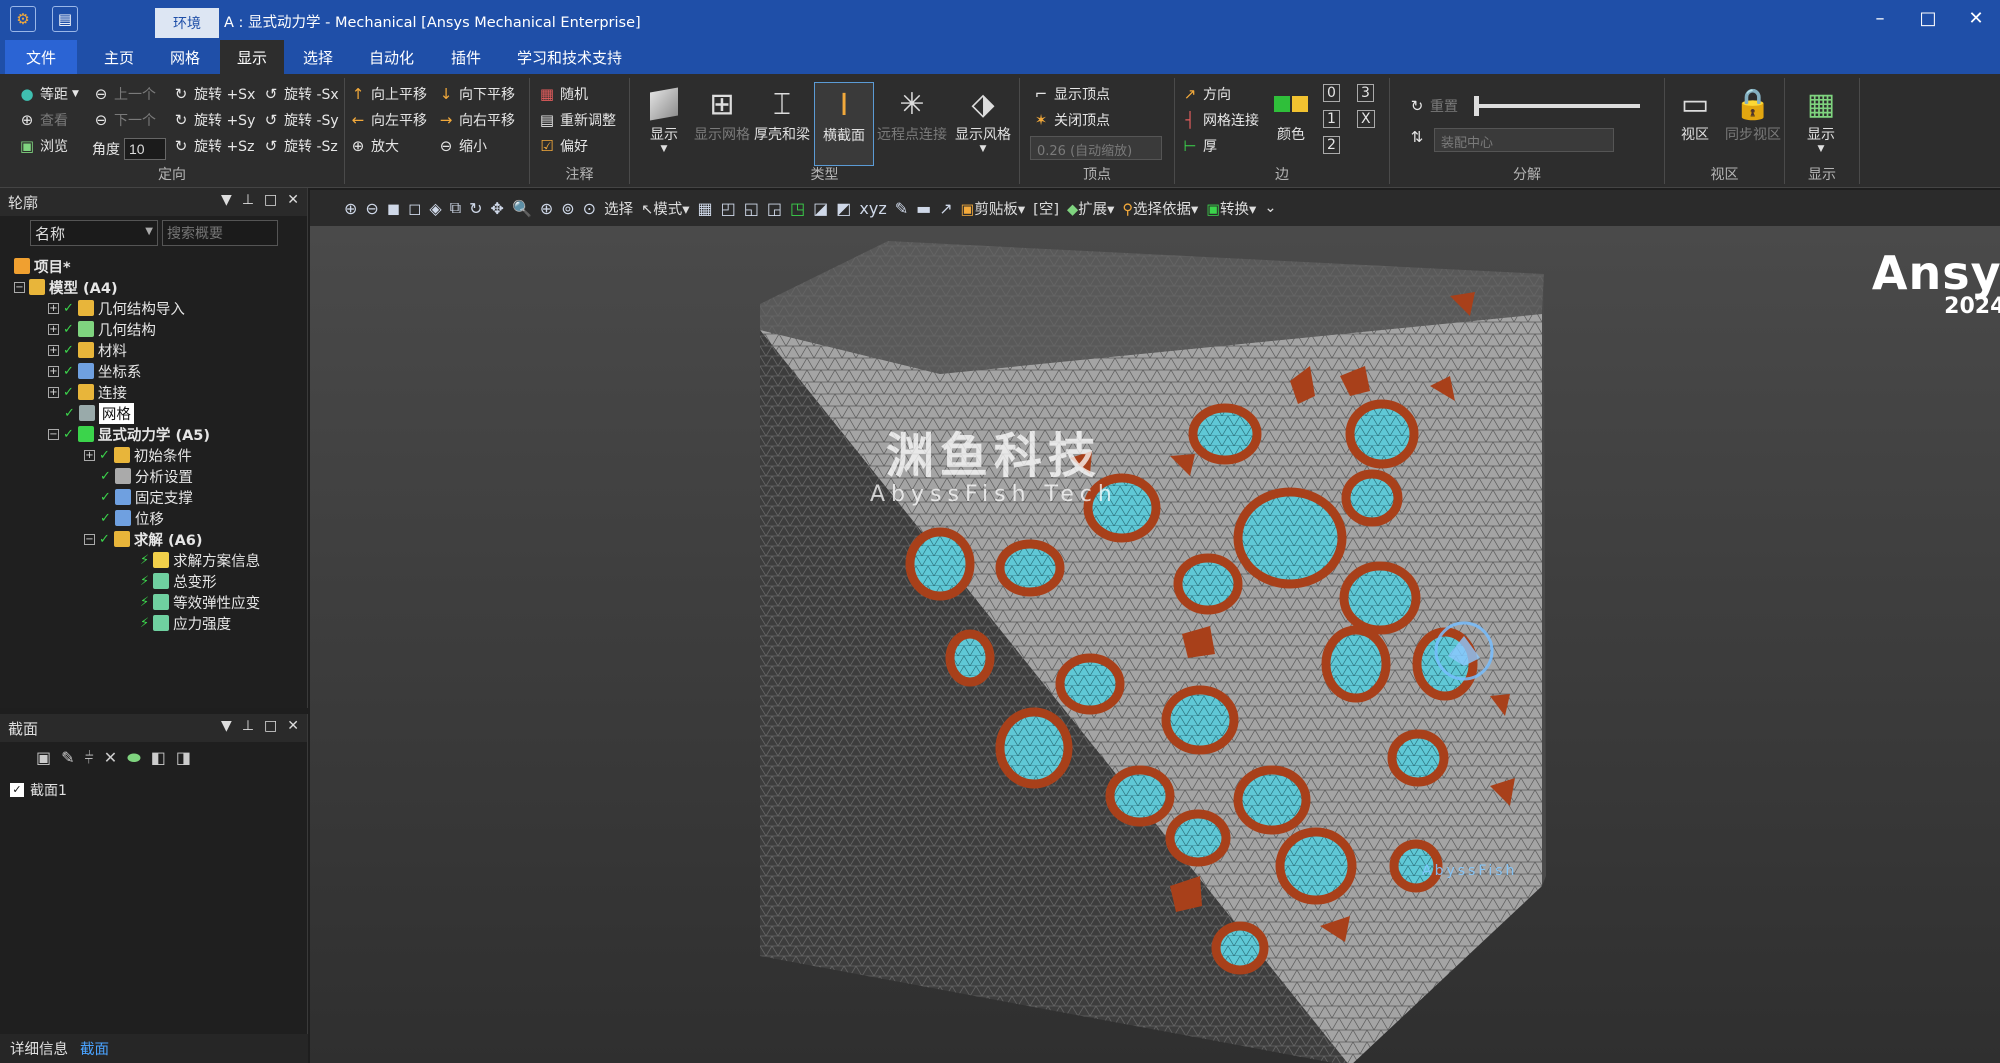 The image size is (2000, 1063). I want to click on tree-item: ✓ 位移, so click(132, 518).